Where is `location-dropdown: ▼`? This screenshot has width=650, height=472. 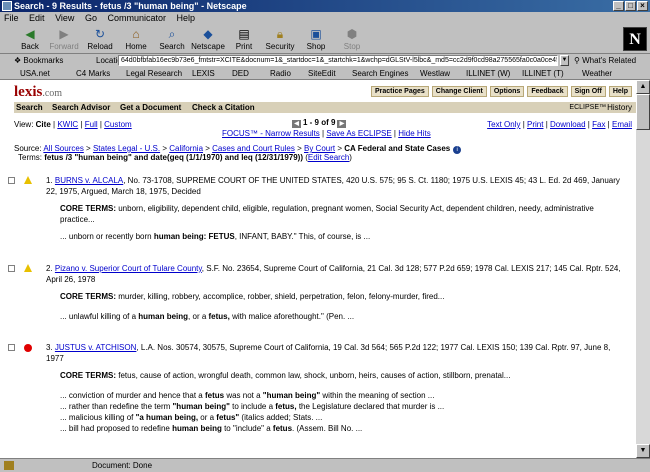
location-dropdown: ▼ is located at coordinates (564, 60).